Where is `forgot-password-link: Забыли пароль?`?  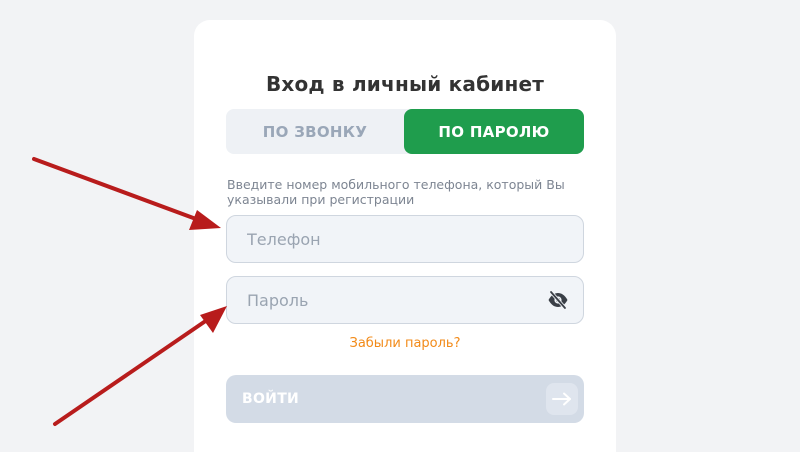 forgot-password-link: Забыли пароль? is located at coordinates (405, 343).